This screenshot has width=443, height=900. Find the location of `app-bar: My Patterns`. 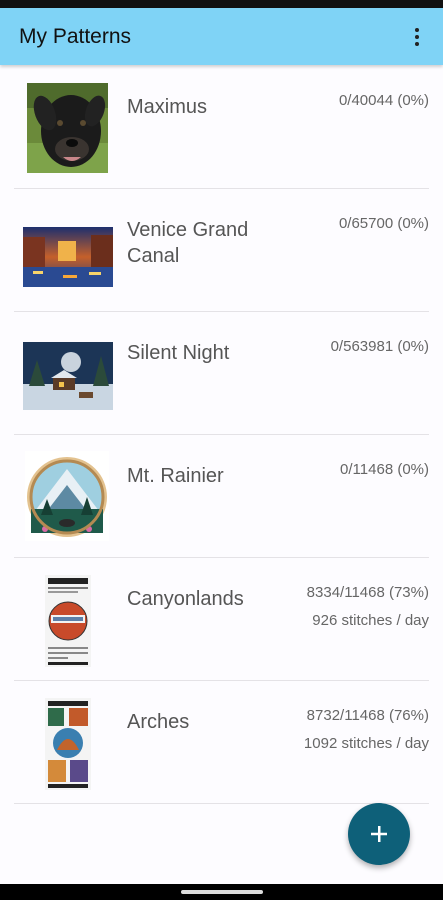

app-bar: My Patterns is located at coordinates (221, 36).